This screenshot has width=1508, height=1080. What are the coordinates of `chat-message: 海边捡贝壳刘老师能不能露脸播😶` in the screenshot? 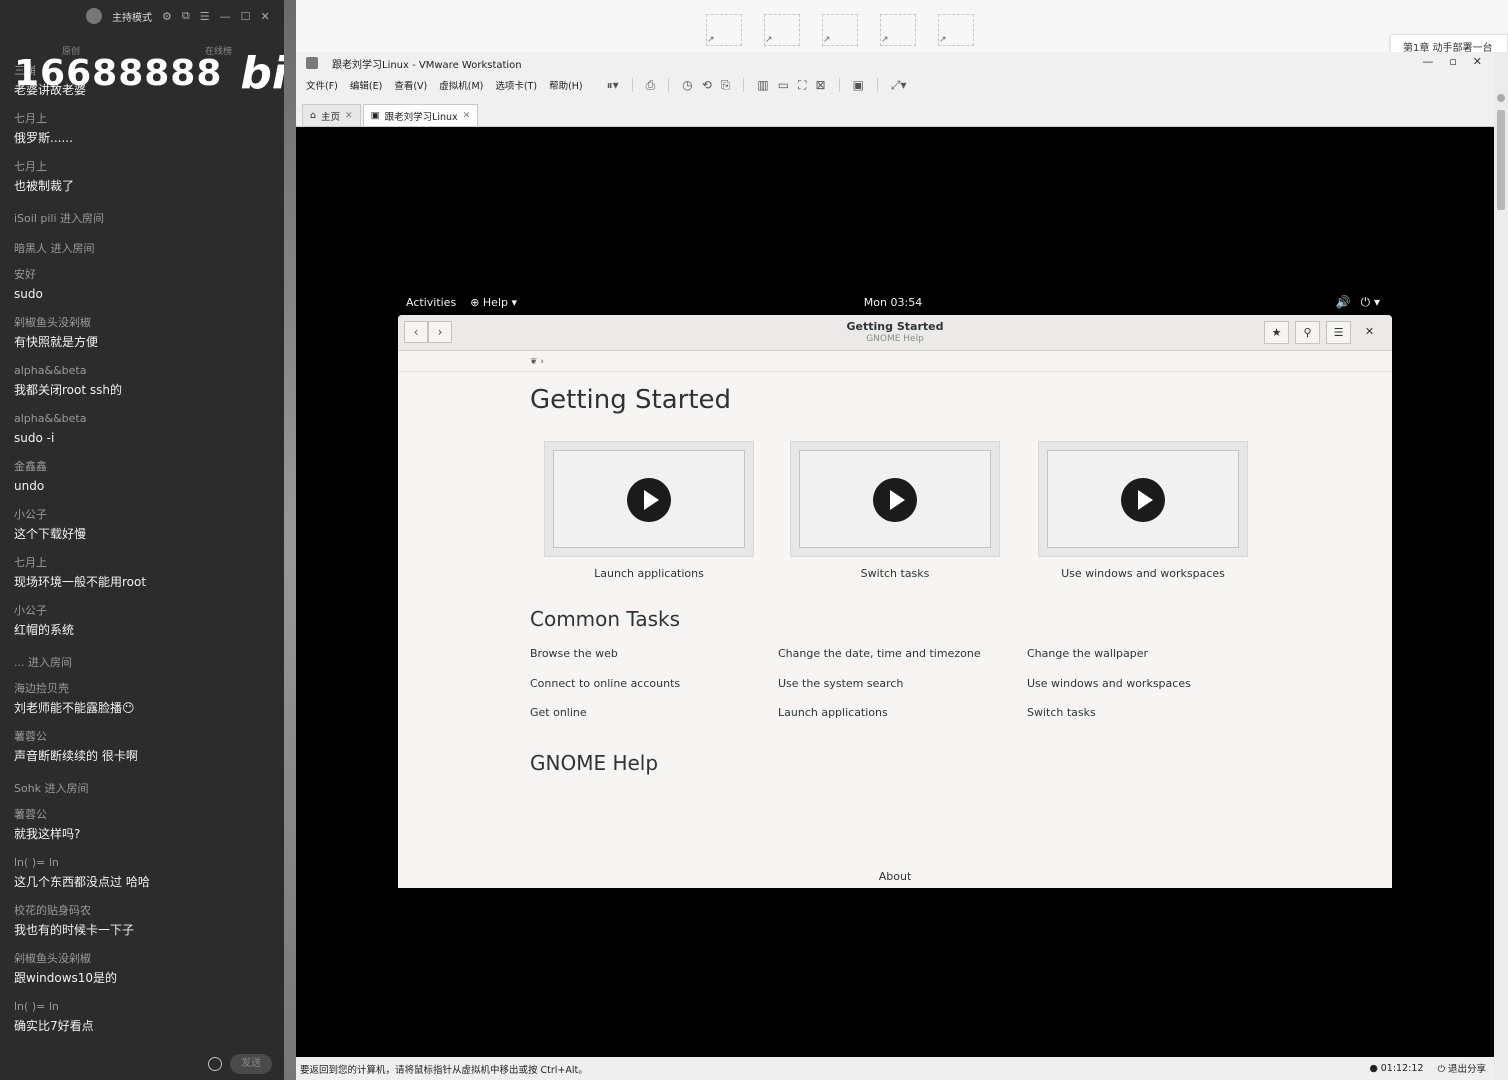 It's located at (145, 704).